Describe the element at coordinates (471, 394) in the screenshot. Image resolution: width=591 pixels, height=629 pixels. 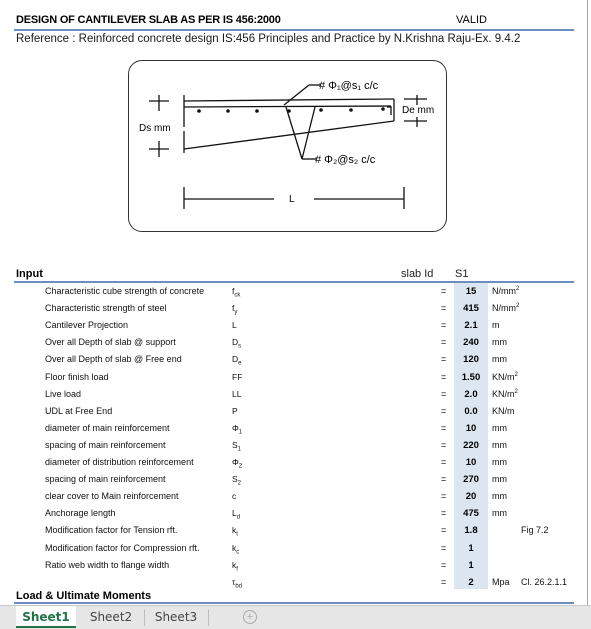
I see `row-value-cell: 2.0` at that location.